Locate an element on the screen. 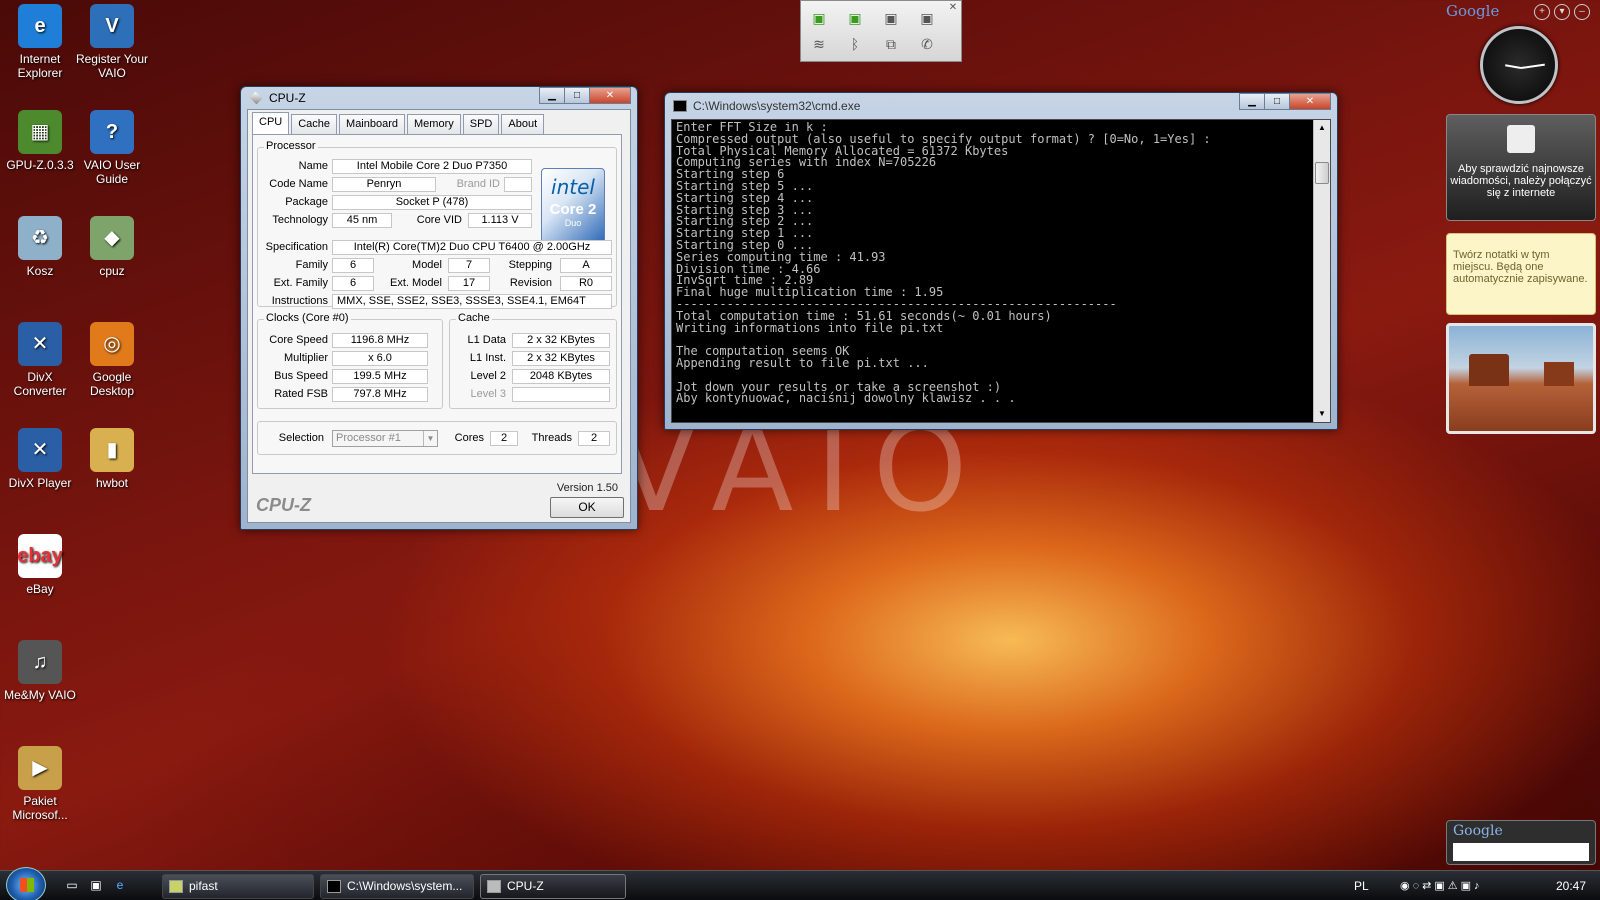  processor-select: Processor #1 ▼ is located at coordinates (385, 438).